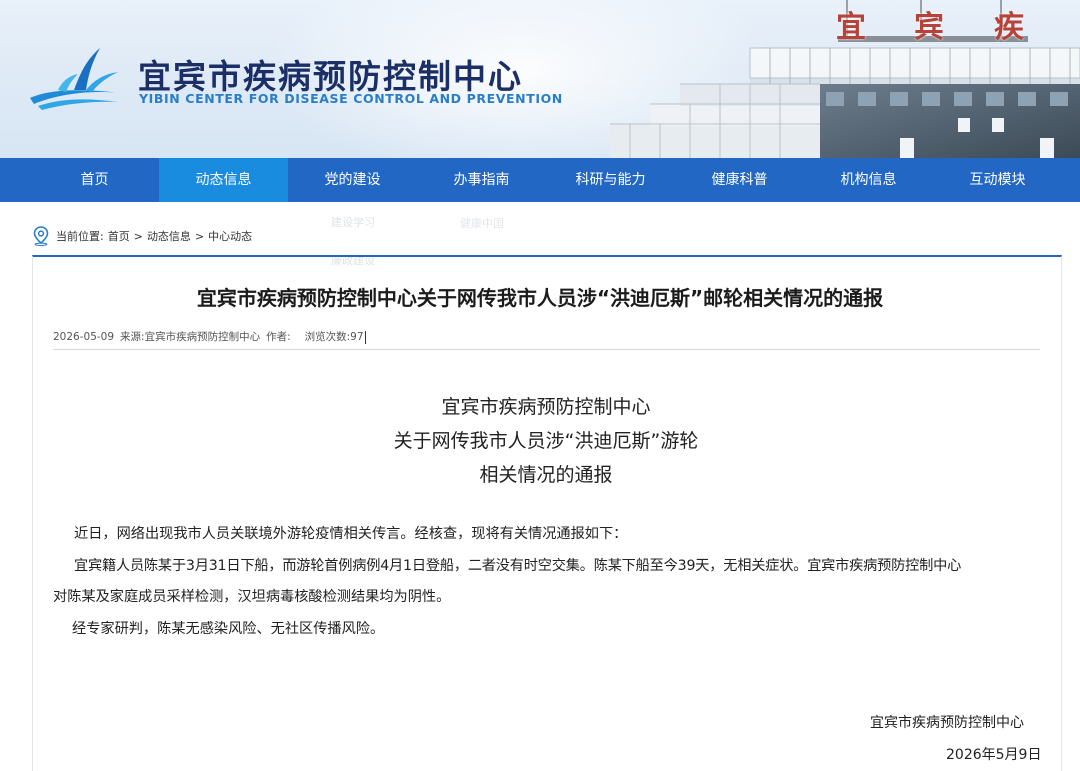 This screenshot has height=771, width=1080. Describe the element at coordinates (353, 222) in the screenshot. I see `dropdown-item: 建设学习` at that location.